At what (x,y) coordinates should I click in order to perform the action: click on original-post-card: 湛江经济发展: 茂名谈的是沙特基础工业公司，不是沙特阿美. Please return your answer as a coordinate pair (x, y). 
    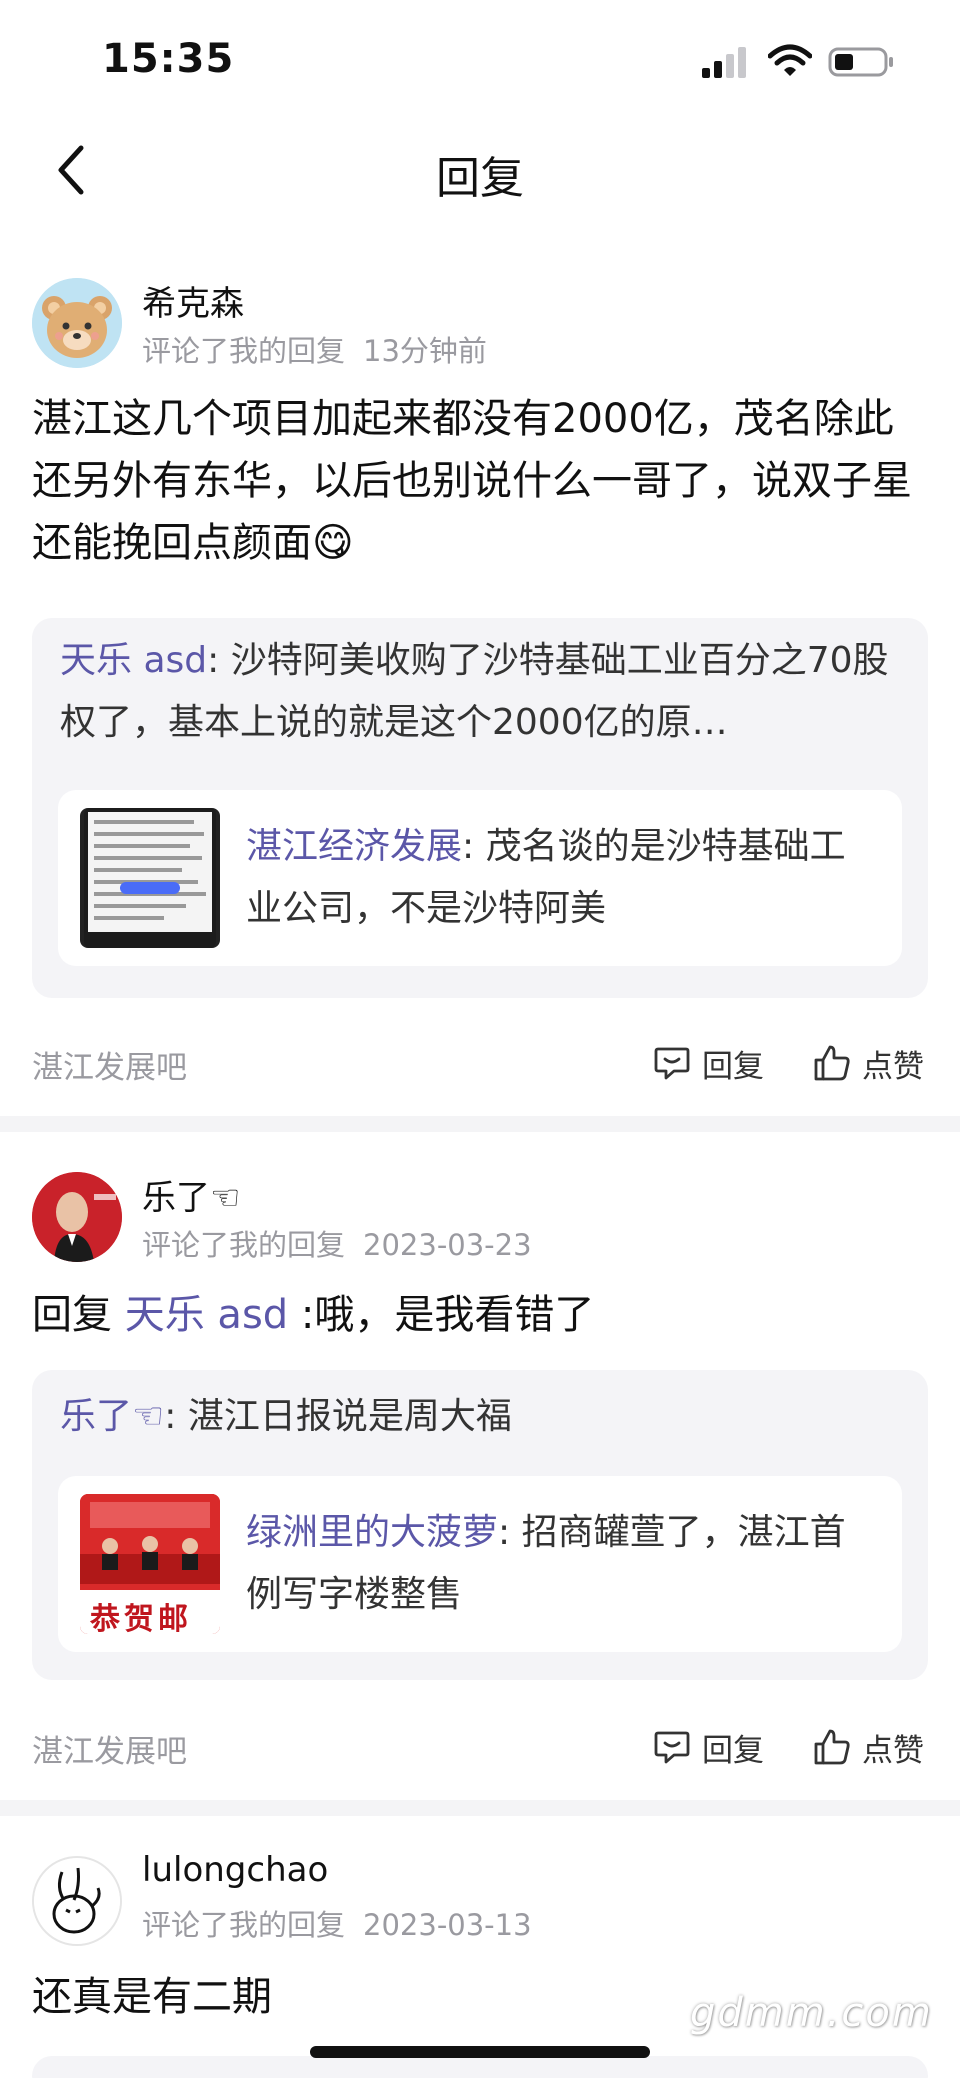
    Looking at the image, I should click on (480, 878).